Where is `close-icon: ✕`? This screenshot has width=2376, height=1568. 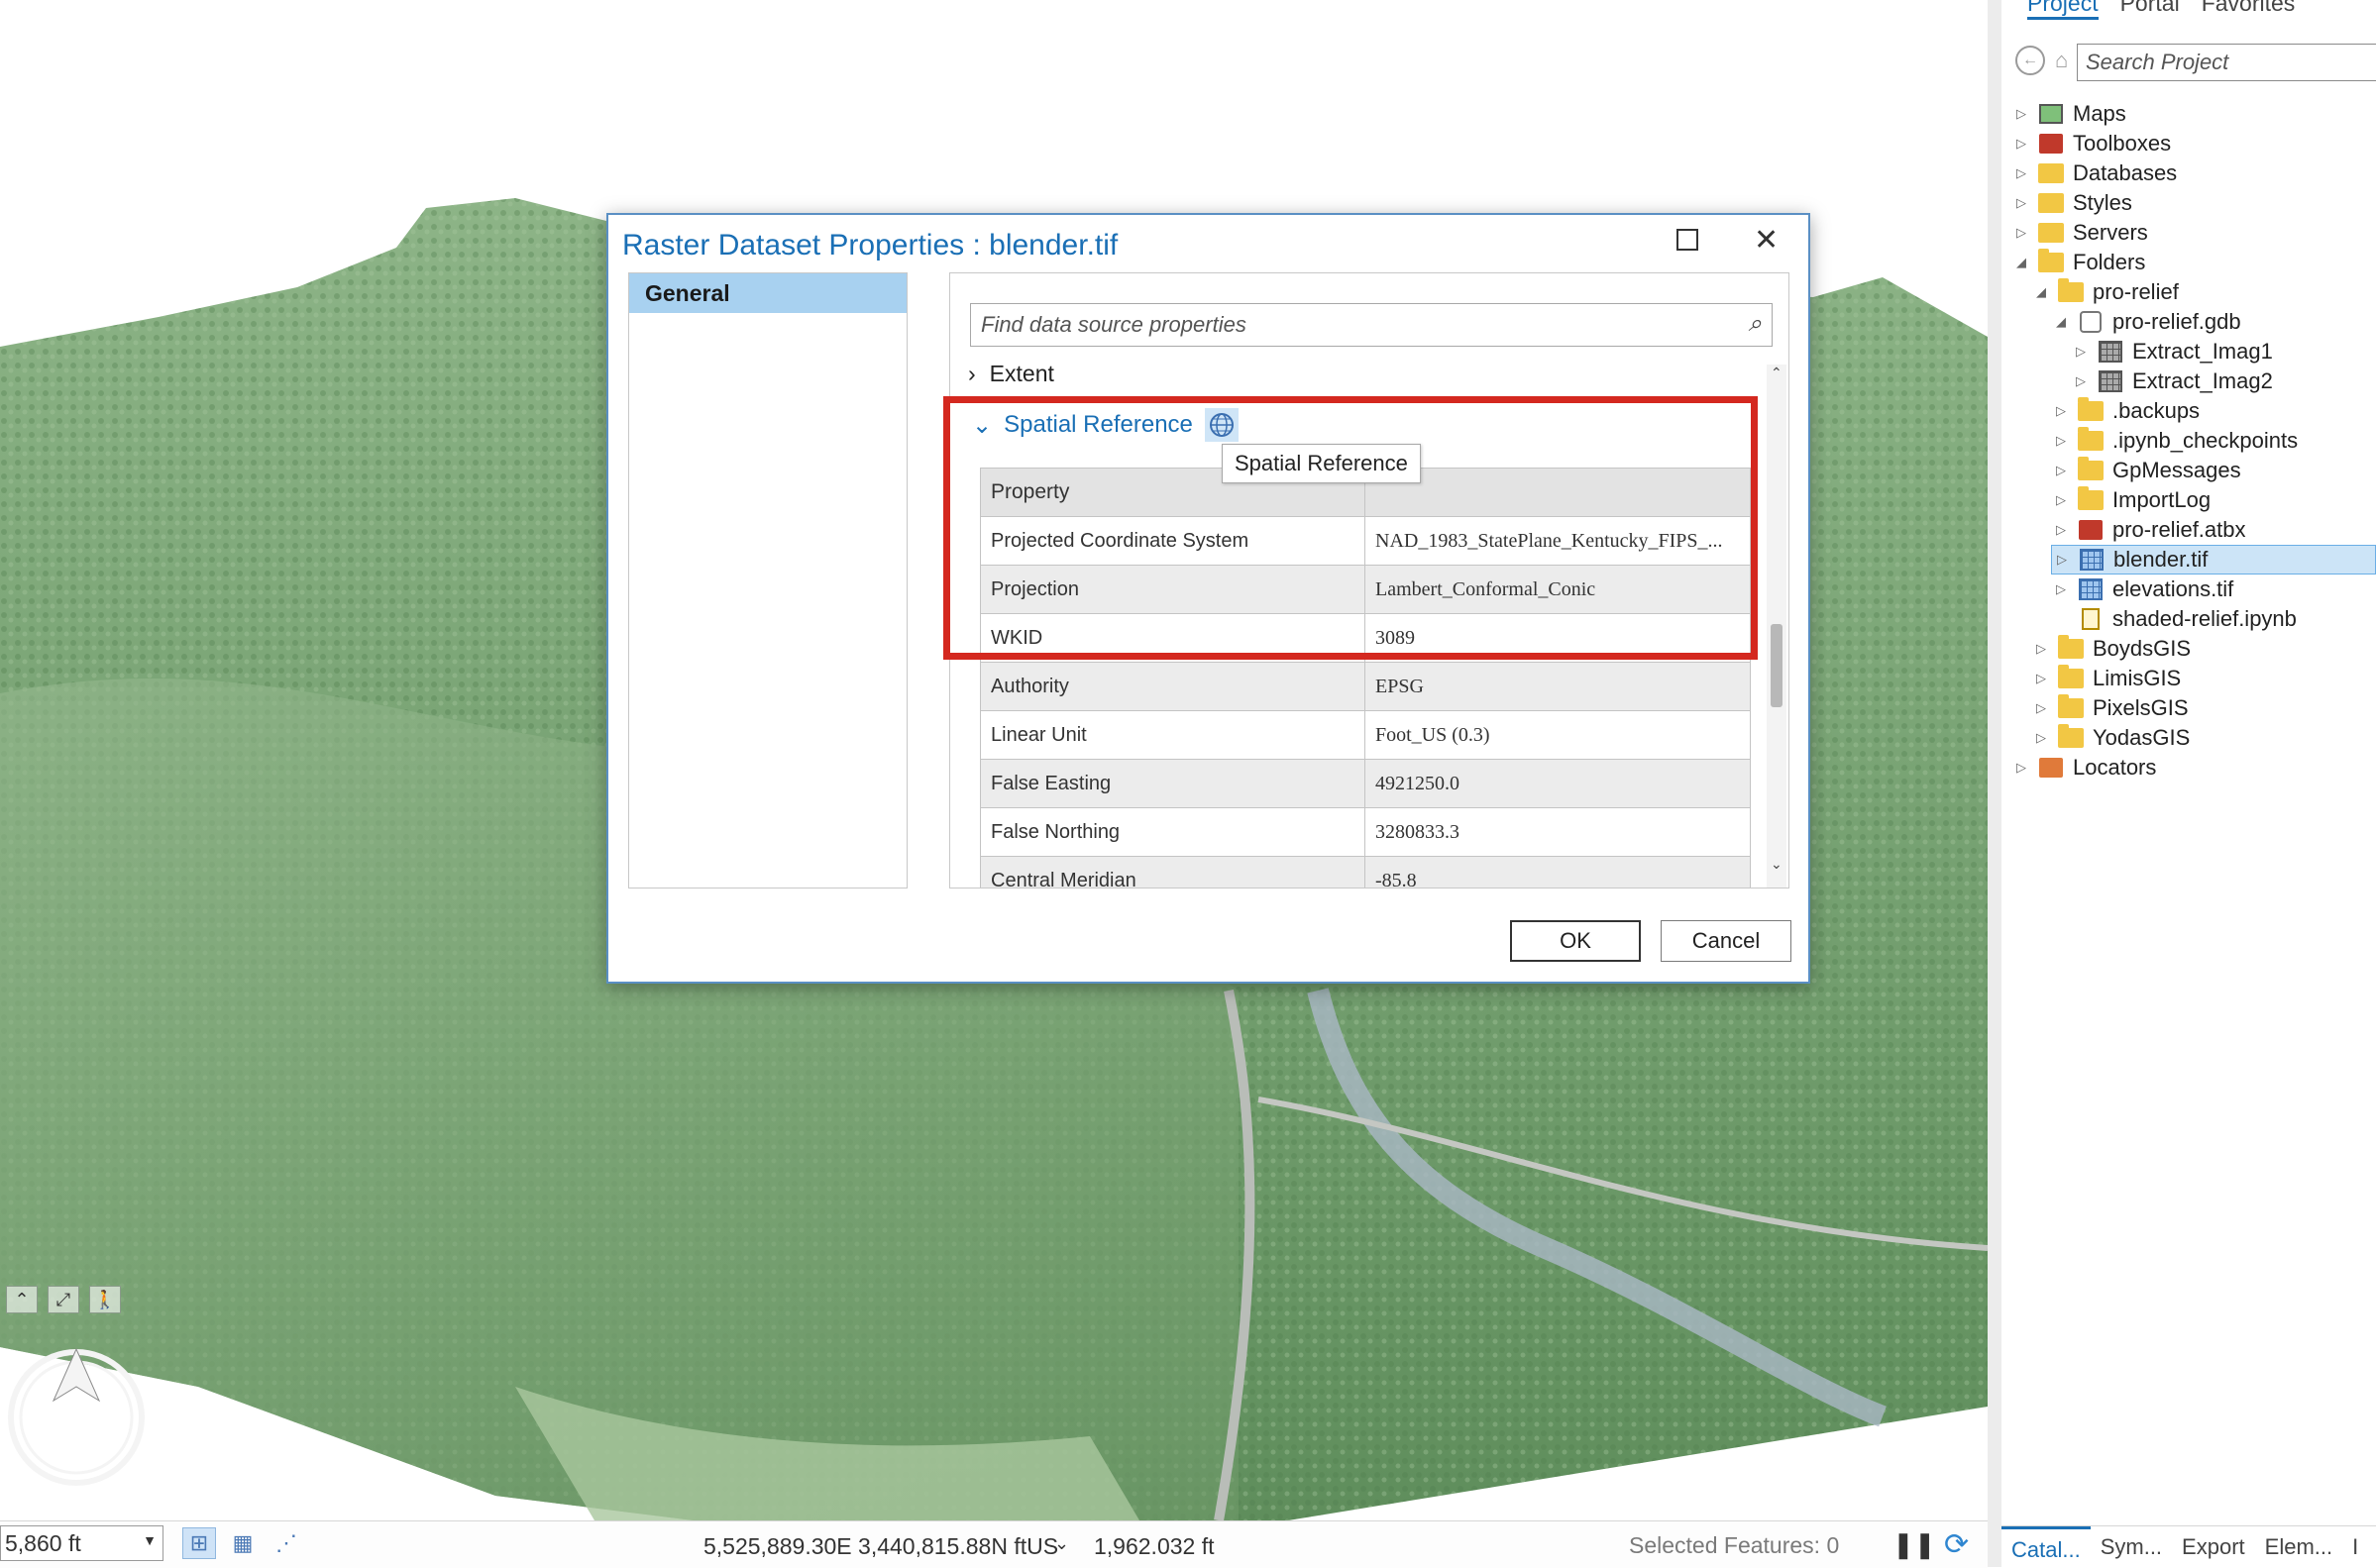
close-icon: ✕ is located at coordinates (1767, 241).